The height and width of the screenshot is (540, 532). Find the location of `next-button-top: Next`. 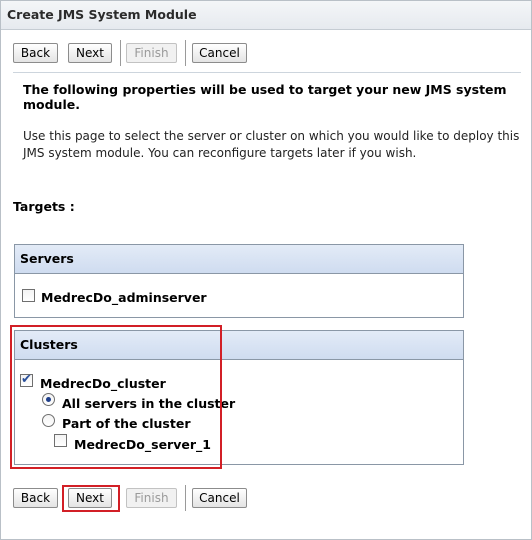

next-button-top: Next is located at coordinates (90, 53).